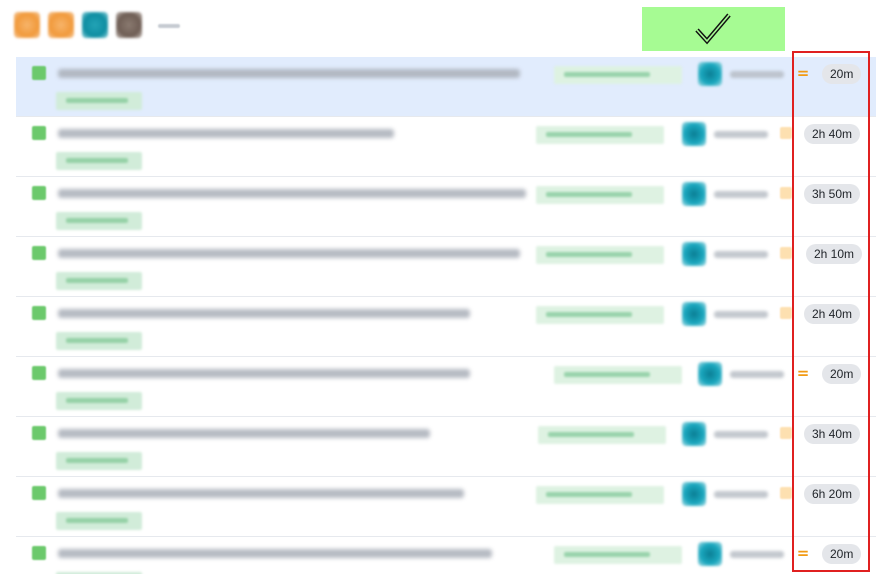  What do you see at coordinates (446, 507) in the screenshot?
I see `task-row: 6h 20m` at bounding box center [446, 507].